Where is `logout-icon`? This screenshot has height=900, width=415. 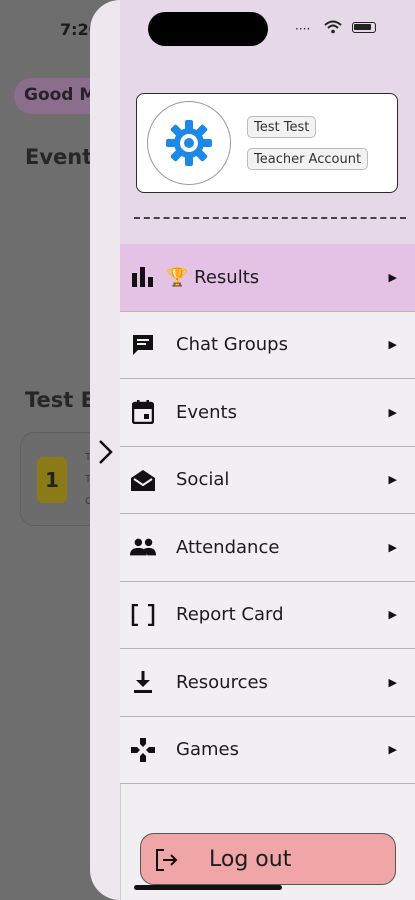
logout-icon is located at coordinates (167, 860).